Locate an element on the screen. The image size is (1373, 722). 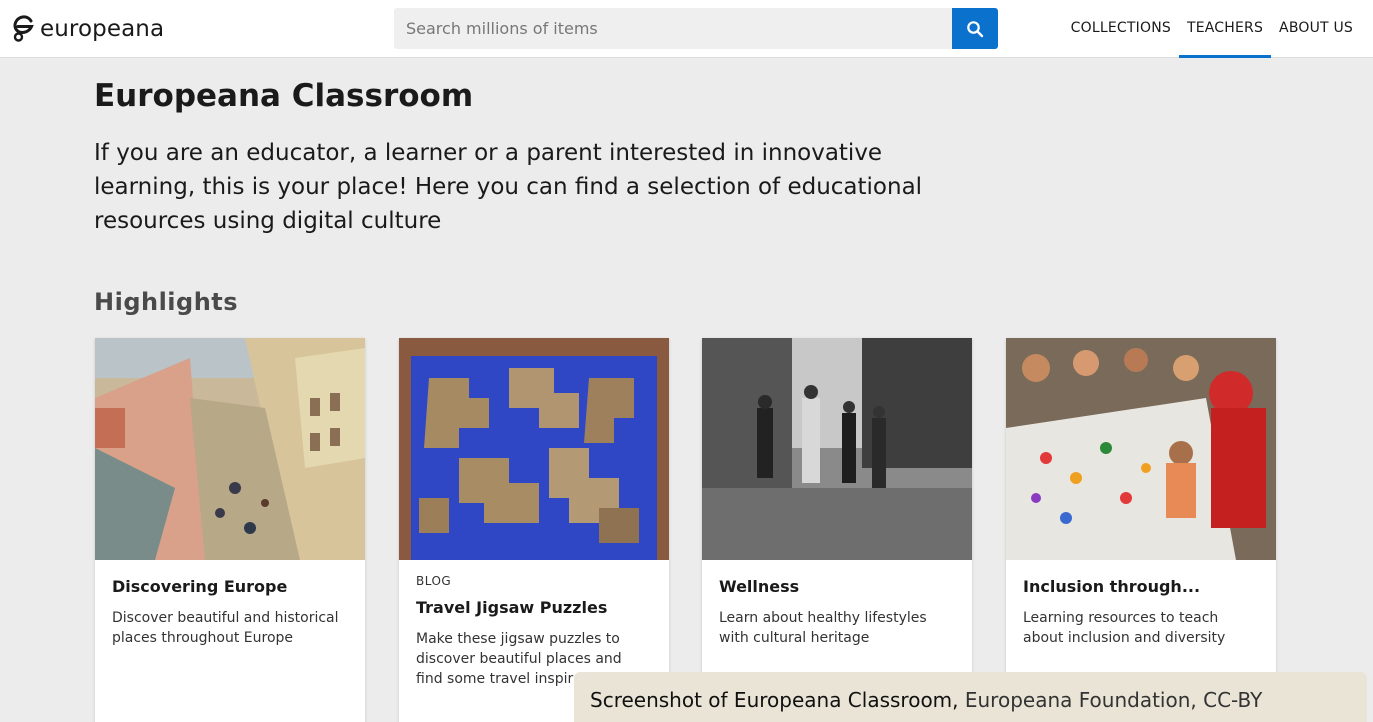
search-bar is located at coordinates (696, 28).